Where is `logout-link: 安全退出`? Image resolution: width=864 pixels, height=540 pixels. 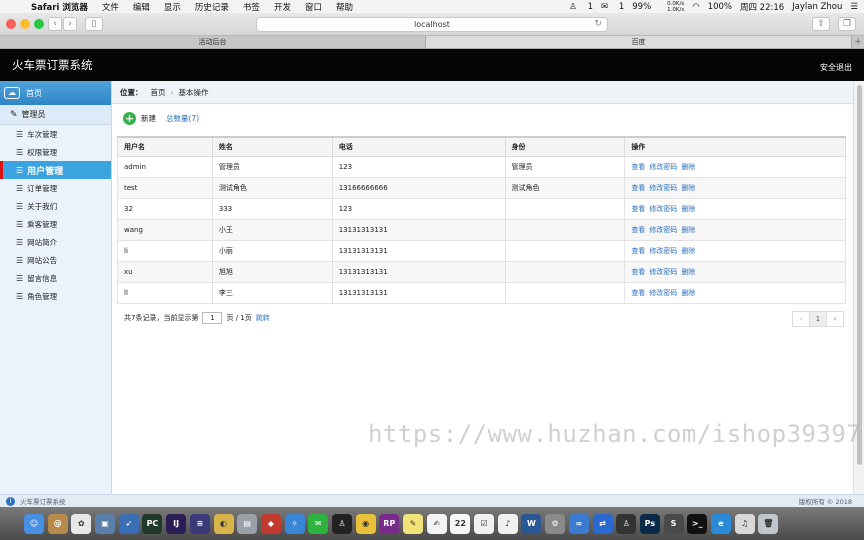 logout-link: 安全退出 is located at coordinates (836, 67).